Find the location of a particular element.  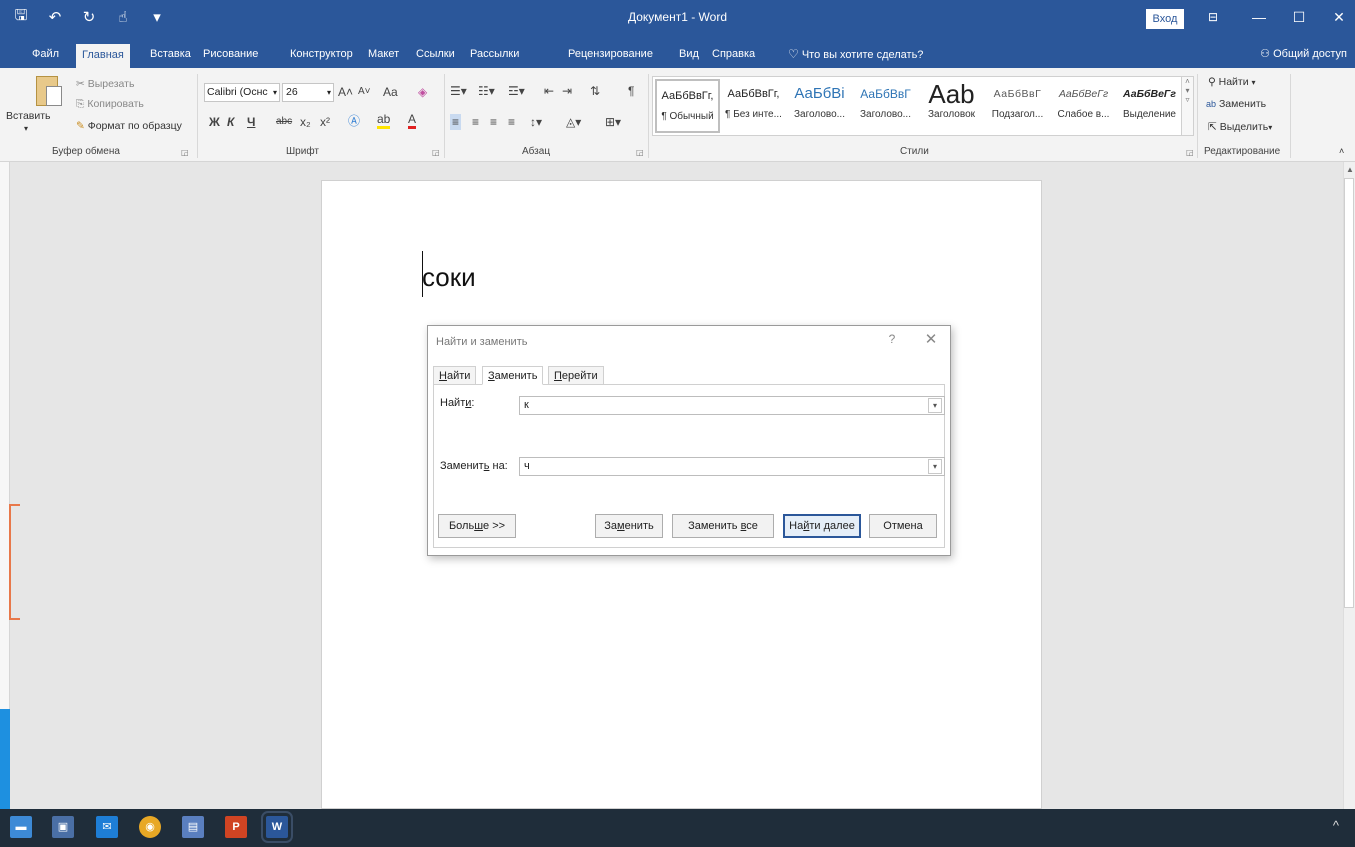

numbering-icon: ☷▾ is located at coordinates (486, 91).